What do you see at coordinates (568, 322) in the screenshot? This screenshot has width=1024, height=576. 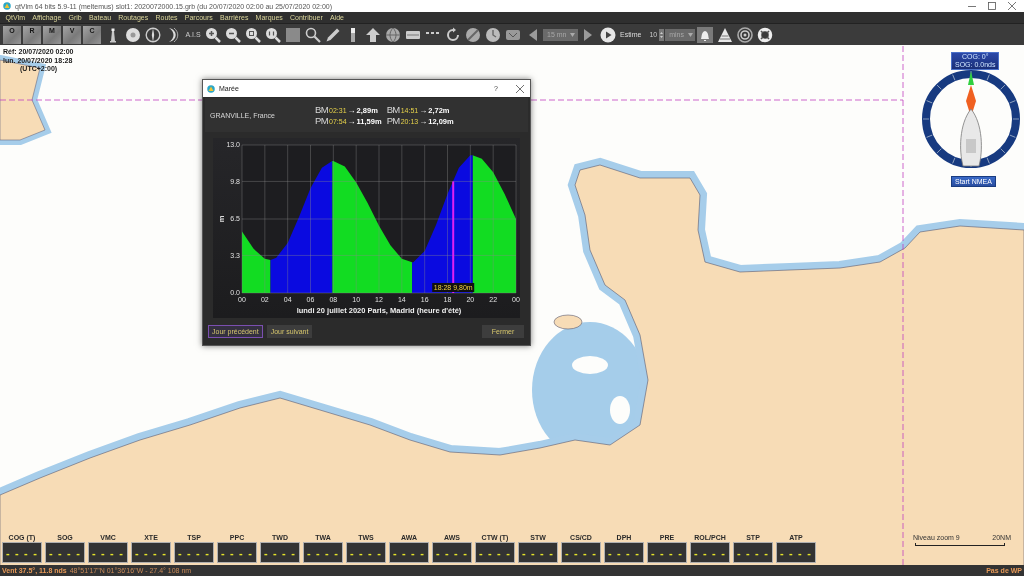 I see `island` at bounding box center [568, 322].